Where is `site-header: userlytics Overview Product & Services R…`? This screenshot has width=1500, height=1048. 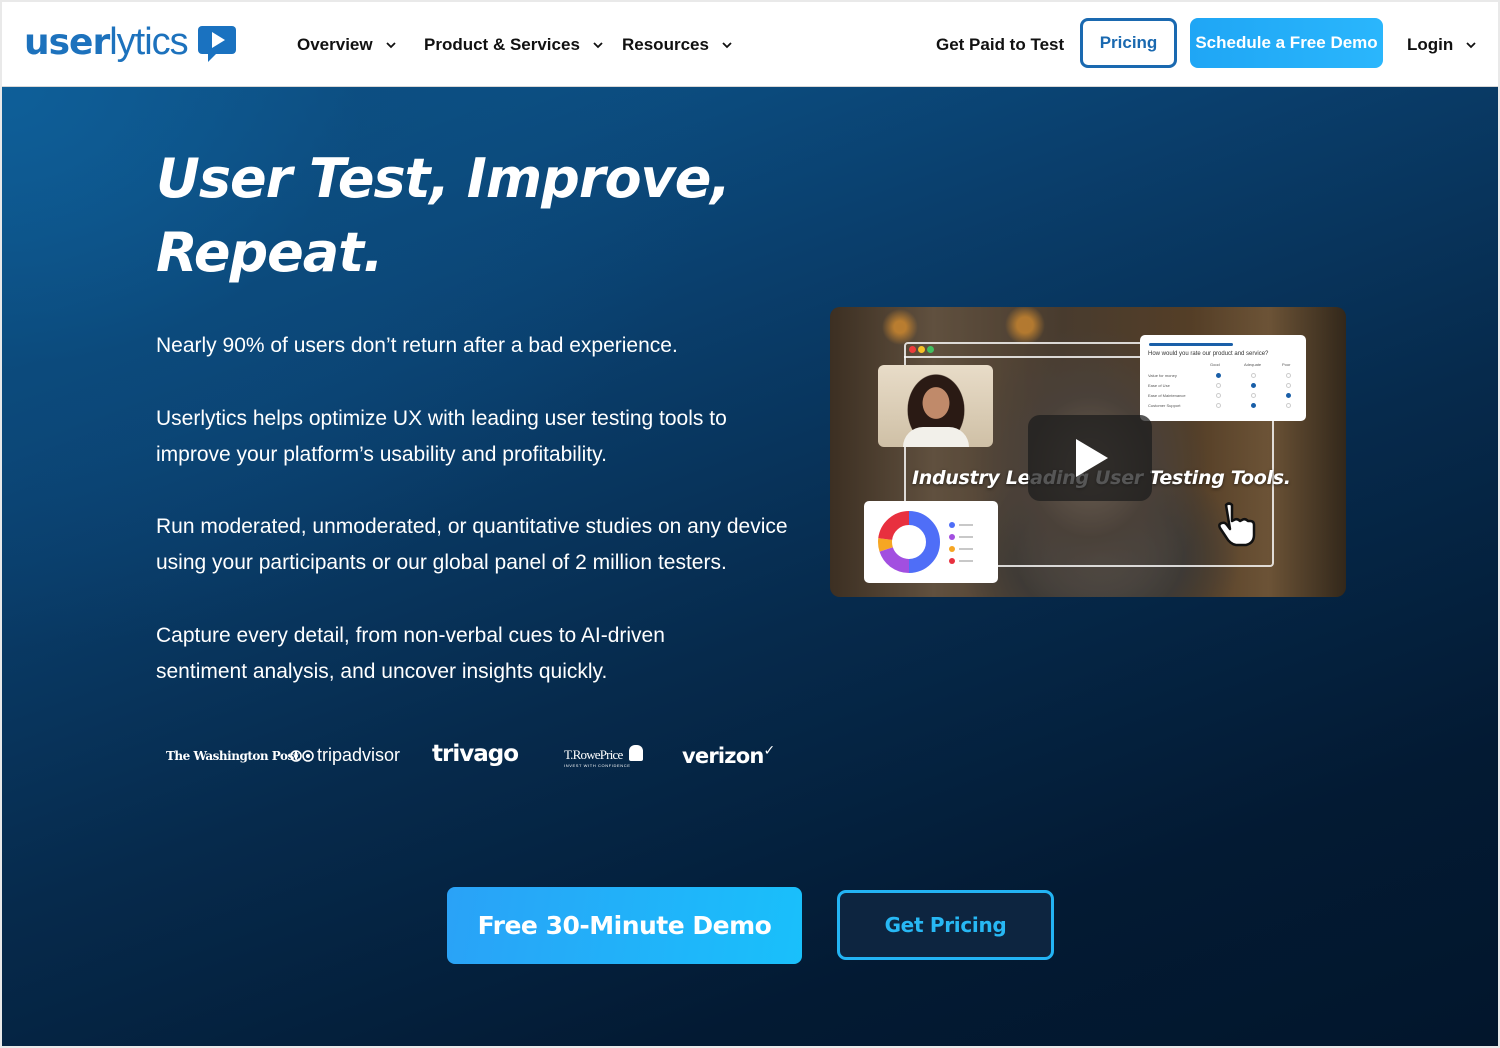
site-header: userlytics Overview Product & Services R… is located at coordinates (750, 44).